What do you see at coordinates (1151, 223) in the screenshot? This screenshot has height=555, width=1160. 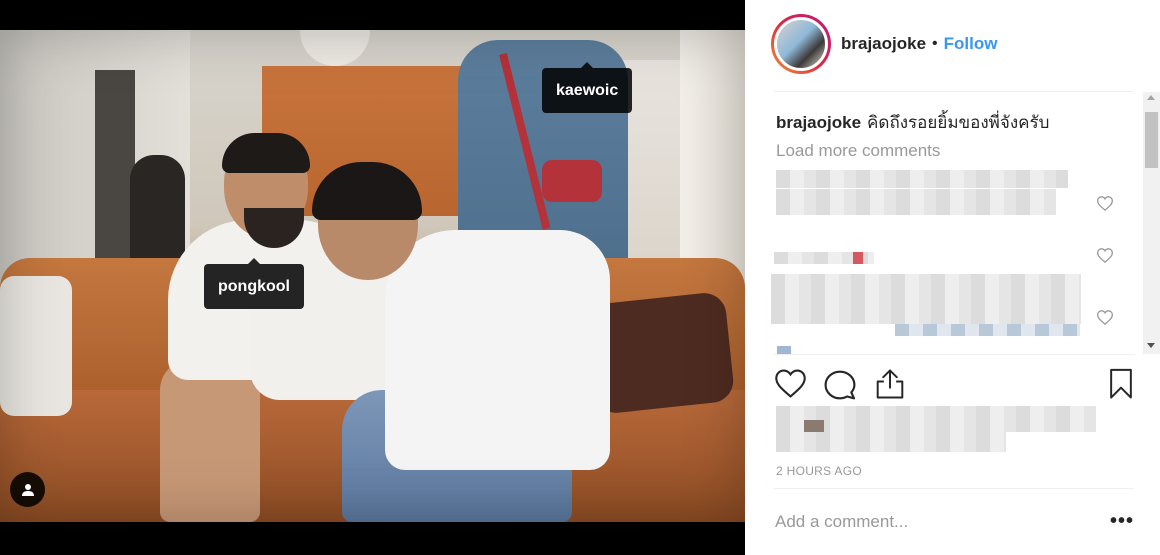 I see `comments-scrollbar` at bounding box center [1151, 223].